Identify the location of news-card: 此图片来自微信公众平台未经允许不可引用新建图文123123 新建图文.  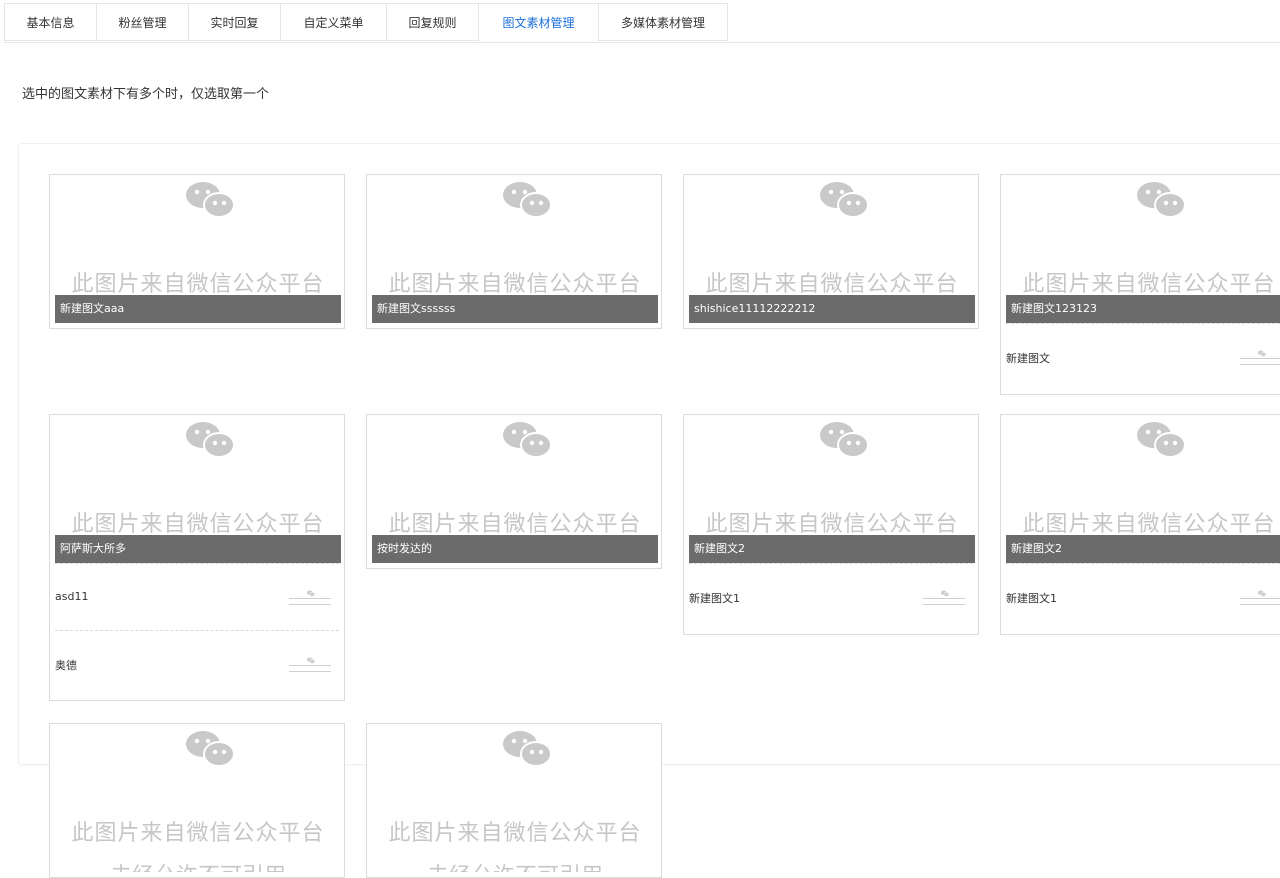
(1140, 284).